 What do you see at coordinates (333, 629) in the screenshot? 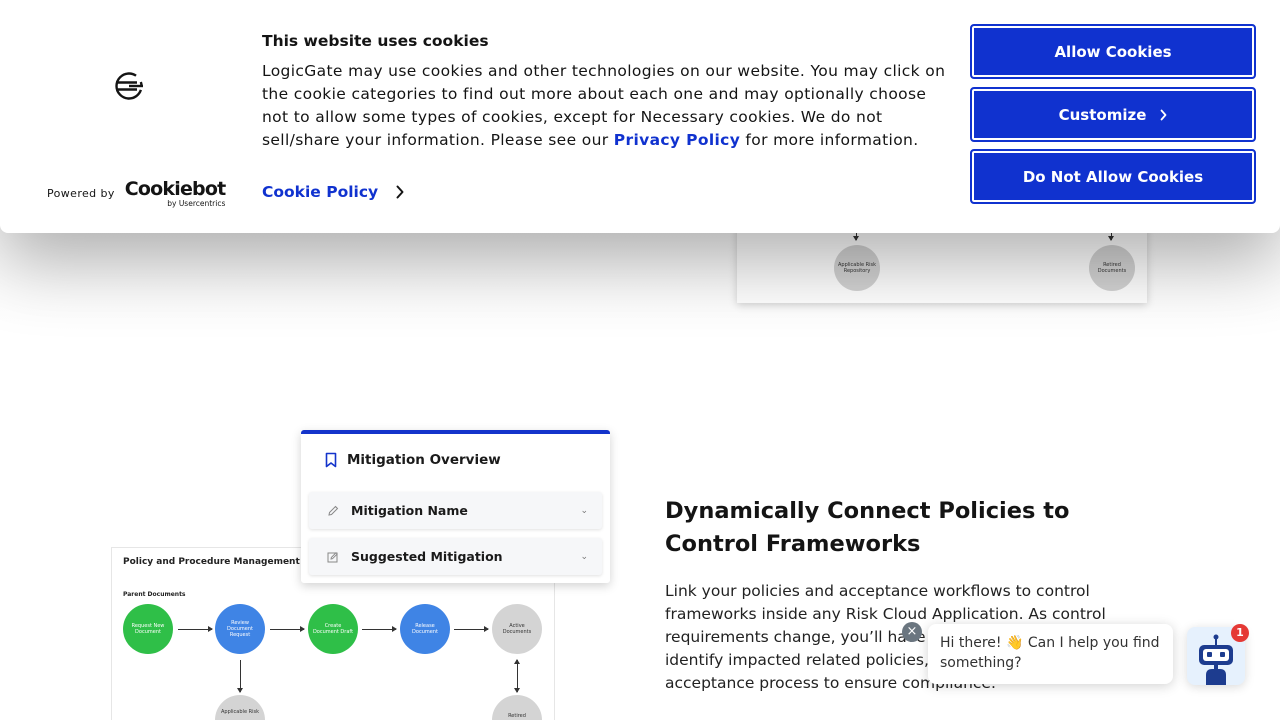
I see `node-create-document-draft: Create Document Draft` at bounding box center [333, 629].